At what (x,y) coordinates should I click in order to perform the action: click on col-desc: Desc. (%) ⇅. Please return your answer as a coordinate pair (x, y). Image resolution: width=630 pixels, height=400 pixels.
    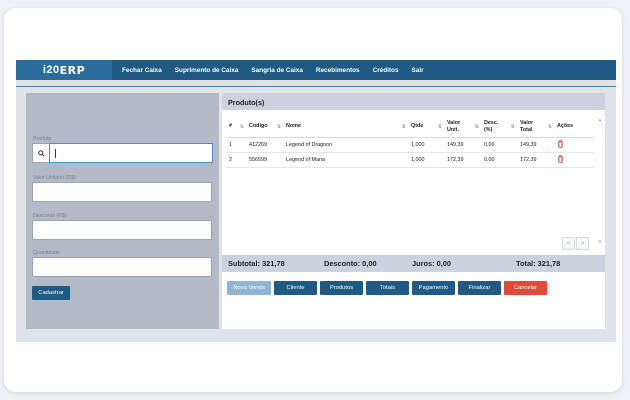
    Looking at the image, I should click on (499, 127).